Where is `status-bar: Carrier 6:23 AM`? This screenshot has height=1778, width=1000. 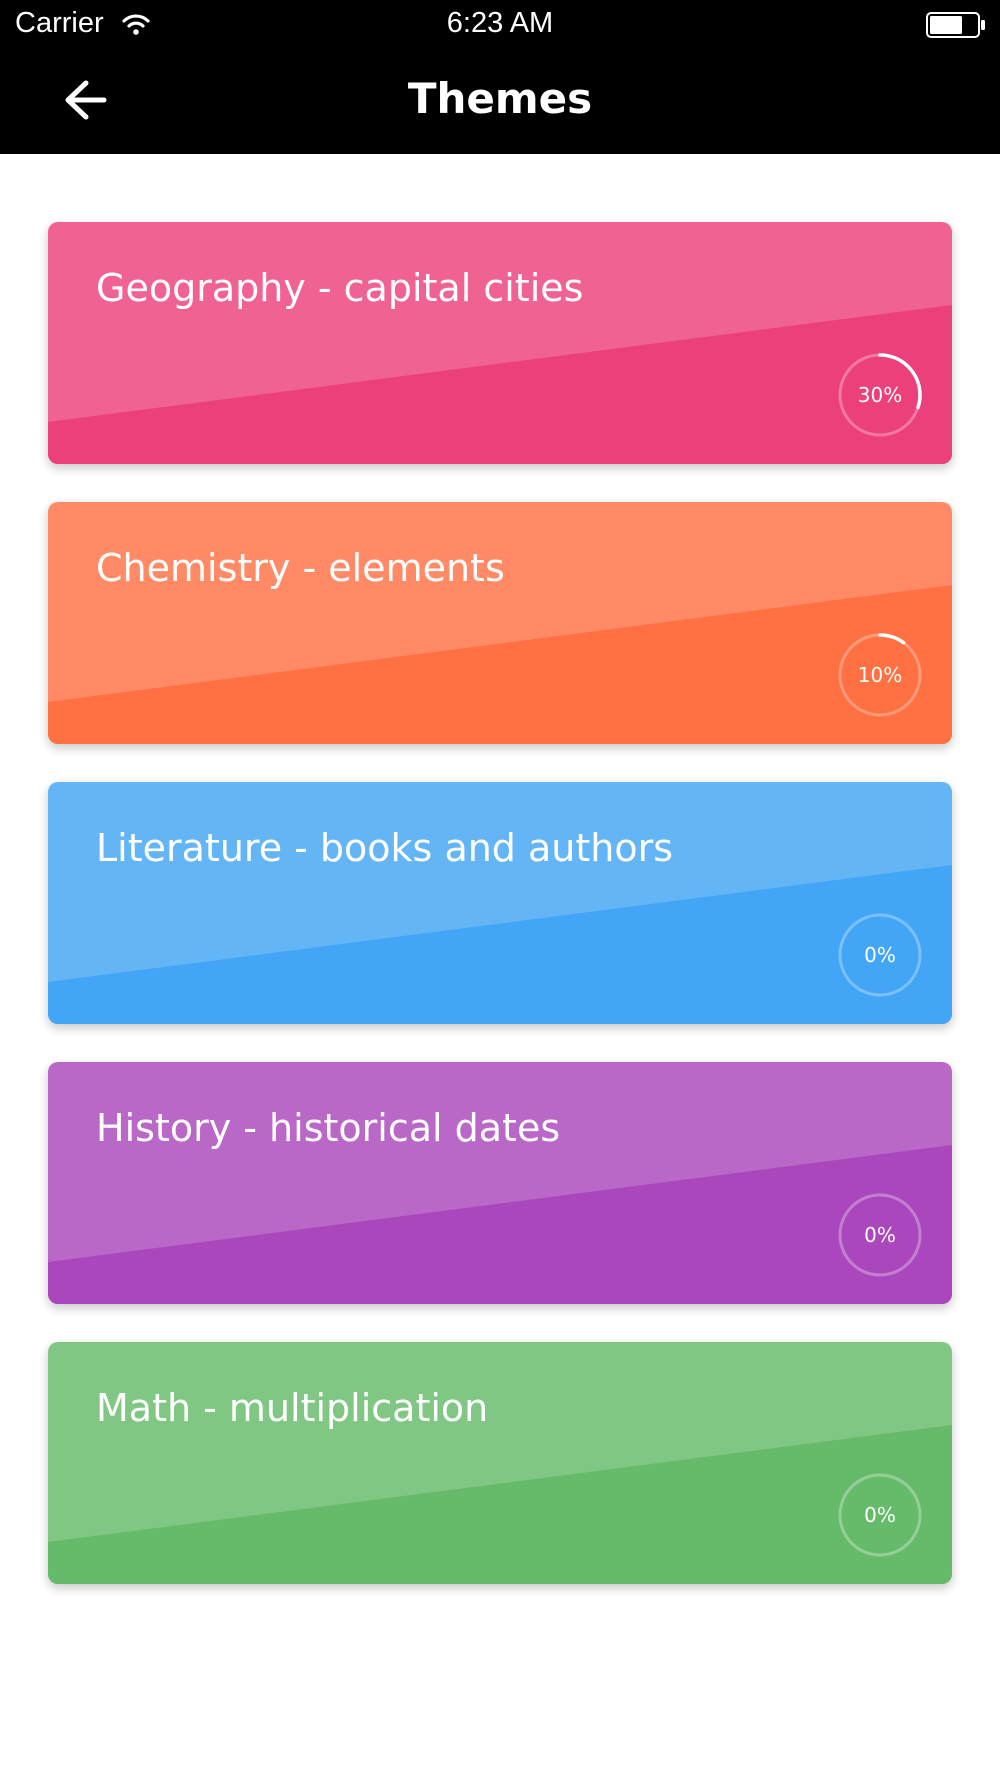
status-bar: Carrier 6:23 AM is located at coordinates (500, 25).